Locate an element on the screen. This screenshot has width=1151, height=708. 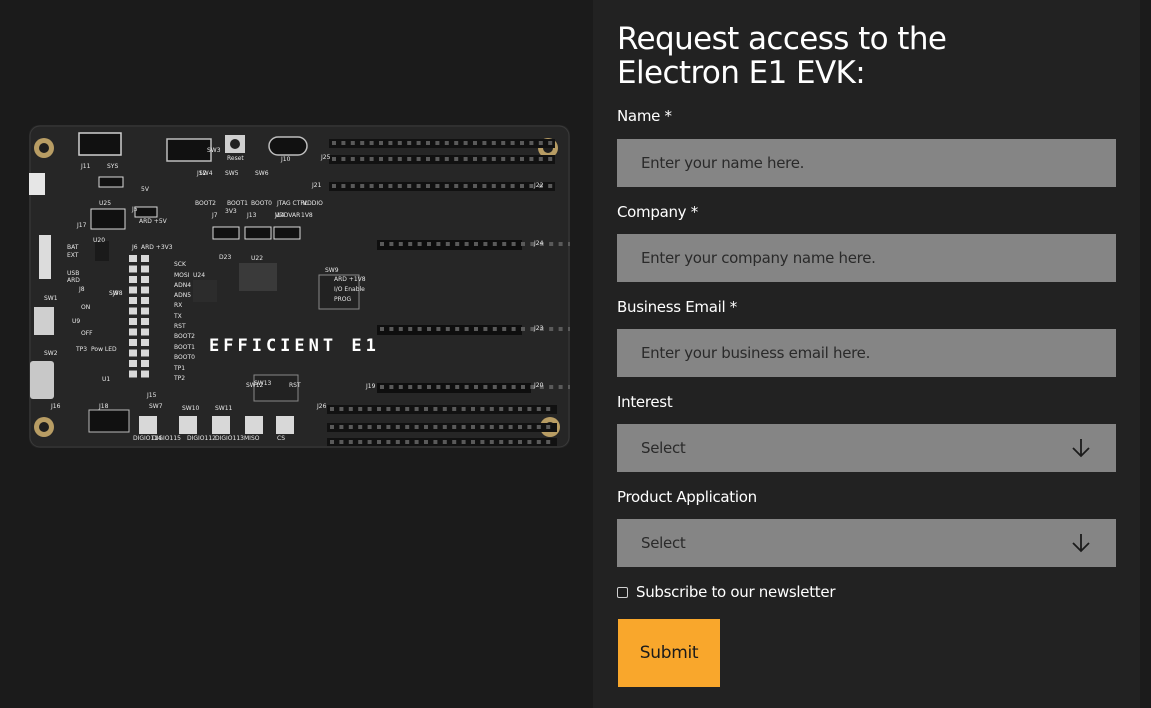
silkscreen-label: J17 is located at coordinates (81, 225).